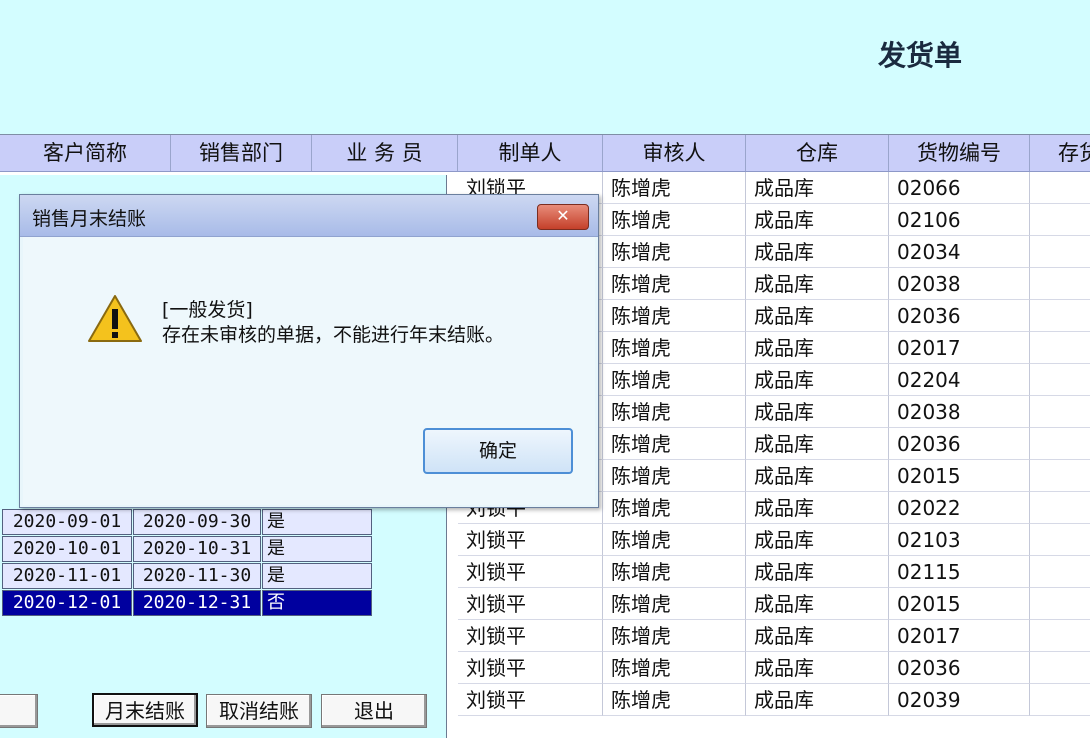  I want to click on warning-icon, so click(115, 321).